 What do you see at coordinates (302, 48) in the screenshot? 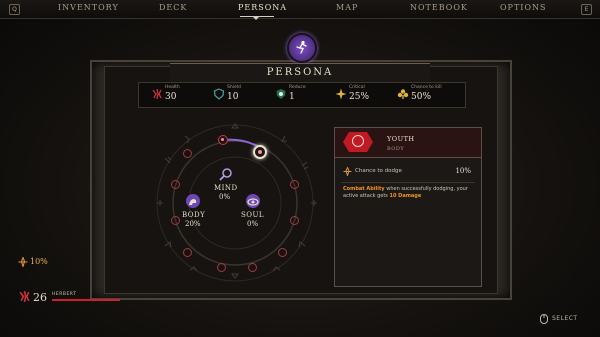
I see `dancer-icon` at bounding box center [302, 48].